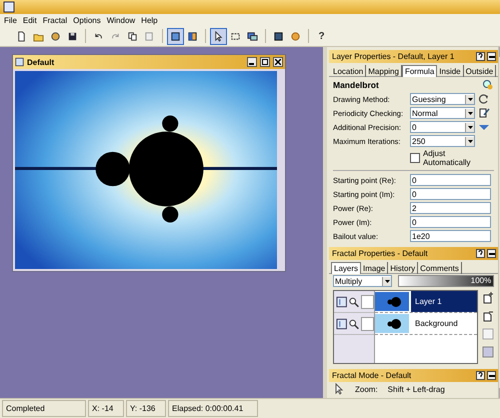  I want to click on status-text: X: -14, so click(106, 408).